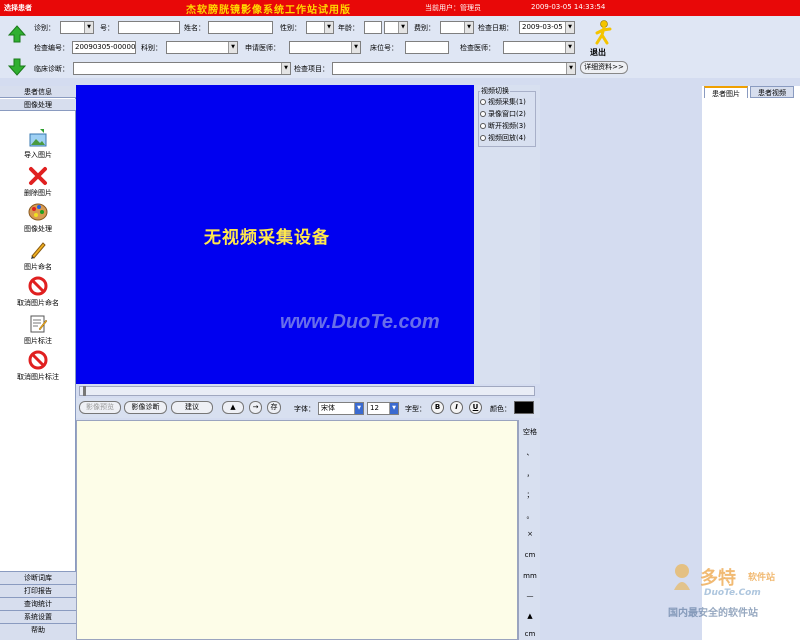  What do you see at coordinates (503, 114) in the screenshot?
I see `radio-record-window: 录像窗口(2)` at bounding box center [503, 114].